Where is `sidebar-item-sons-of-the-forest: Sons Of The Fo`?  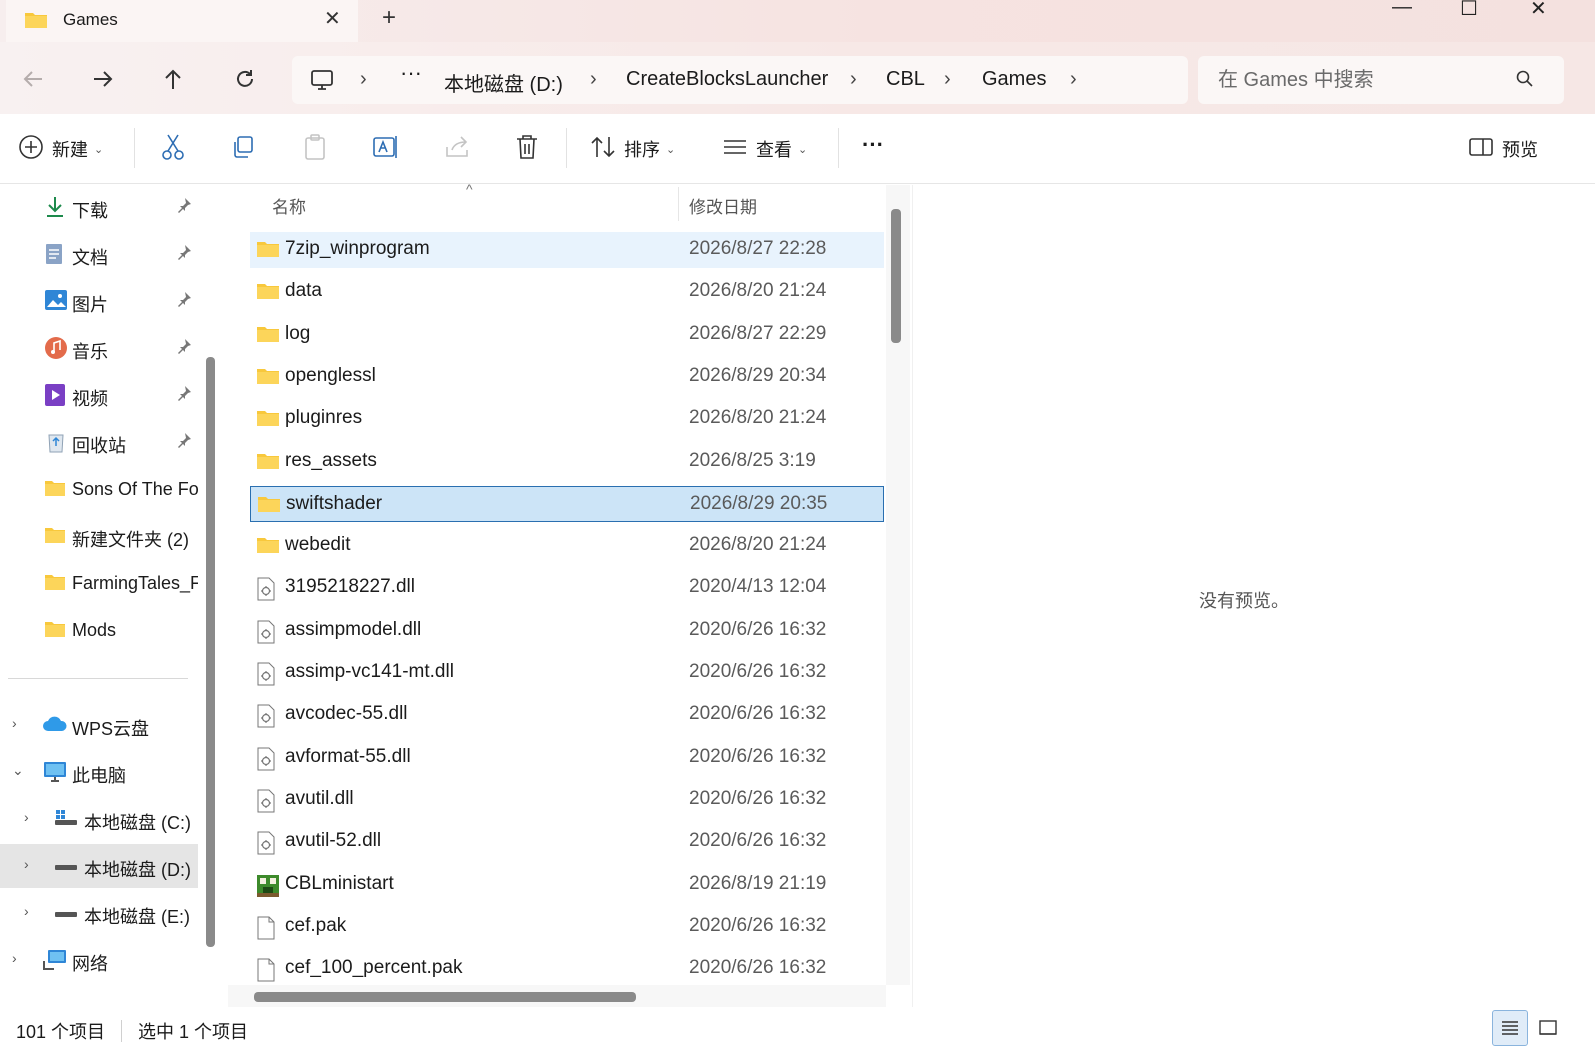
sidebar-item-sons-of-the-forest: Sons Of The Fo is located at coordinates (99, 489).